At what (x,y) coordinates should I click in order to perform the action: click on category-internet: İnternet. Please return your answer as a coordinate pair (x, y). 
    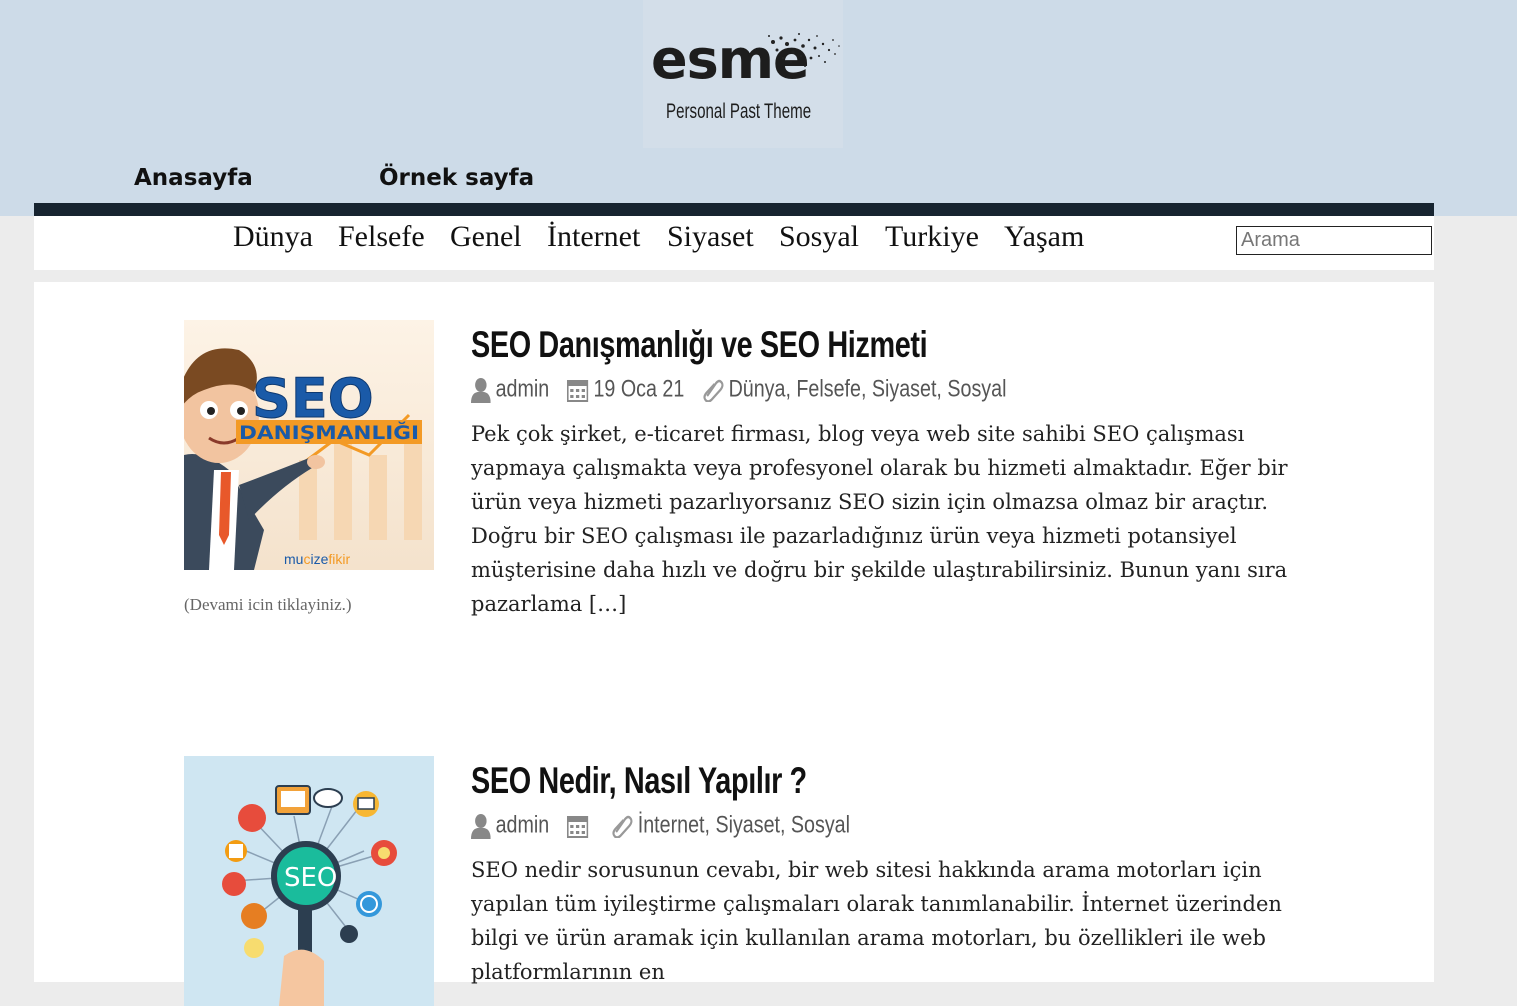
    Looking at the image, I should click on (593, 237).